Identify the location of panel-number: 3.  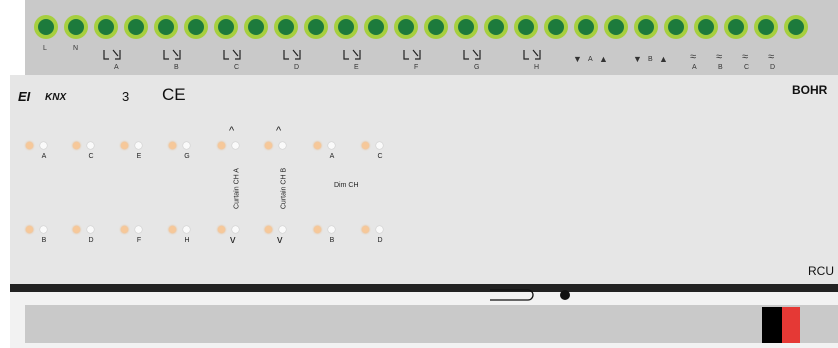
(126, 96).